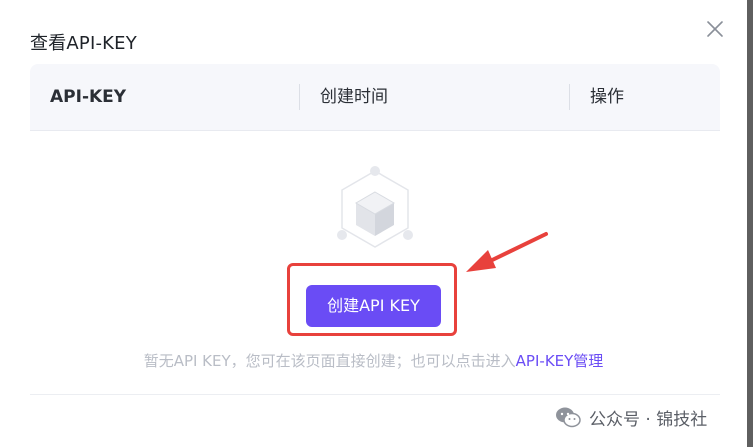  I want to click on empty-box-icon, so click(375, 207).